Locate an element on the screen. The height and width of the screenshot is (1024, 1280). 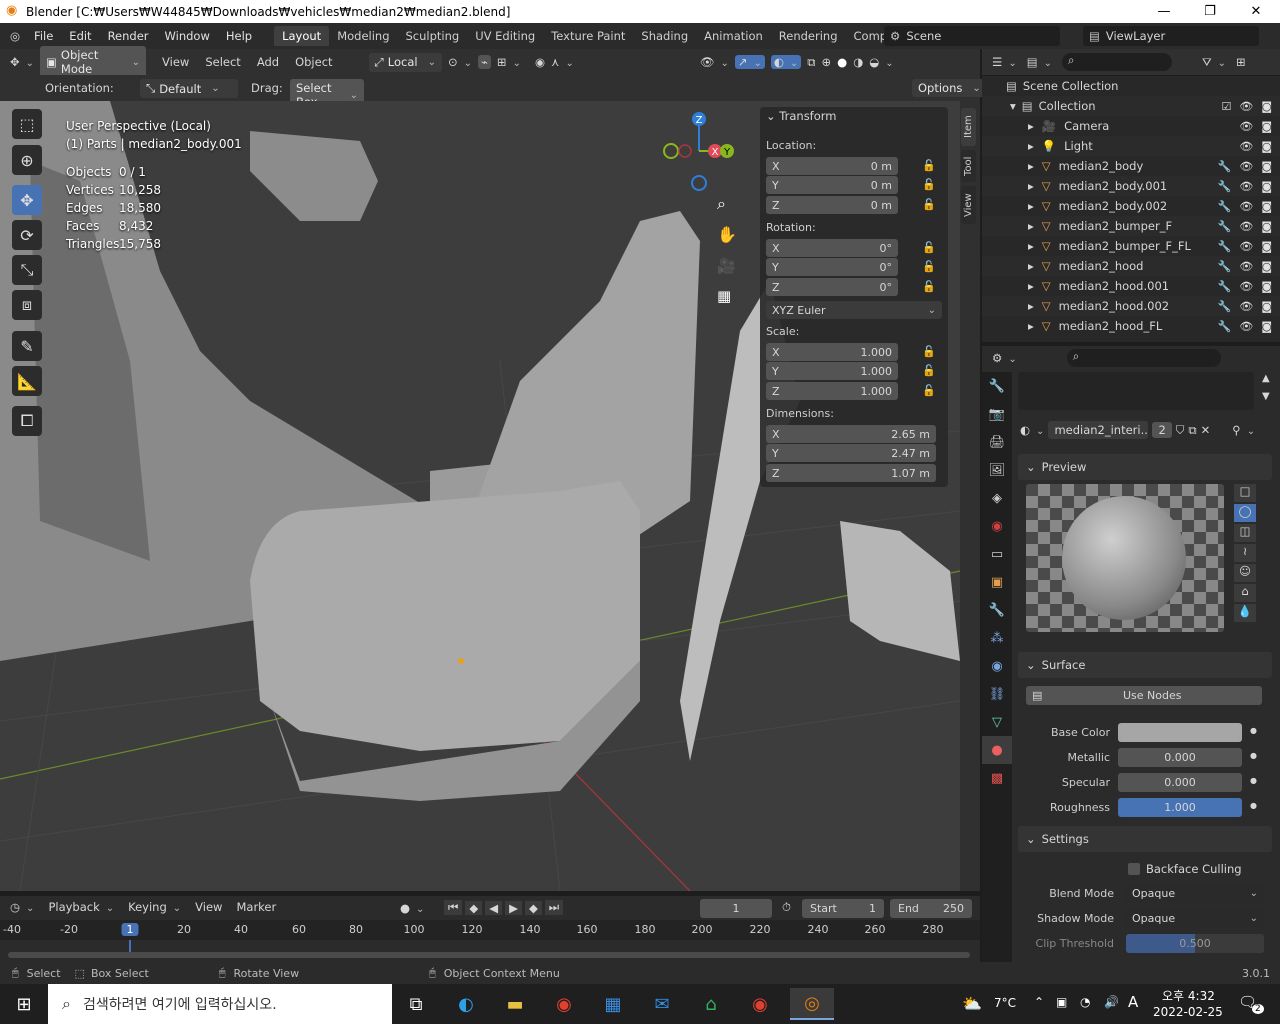
material-shading-icon: ◑ is located at coordinates (858, 62).